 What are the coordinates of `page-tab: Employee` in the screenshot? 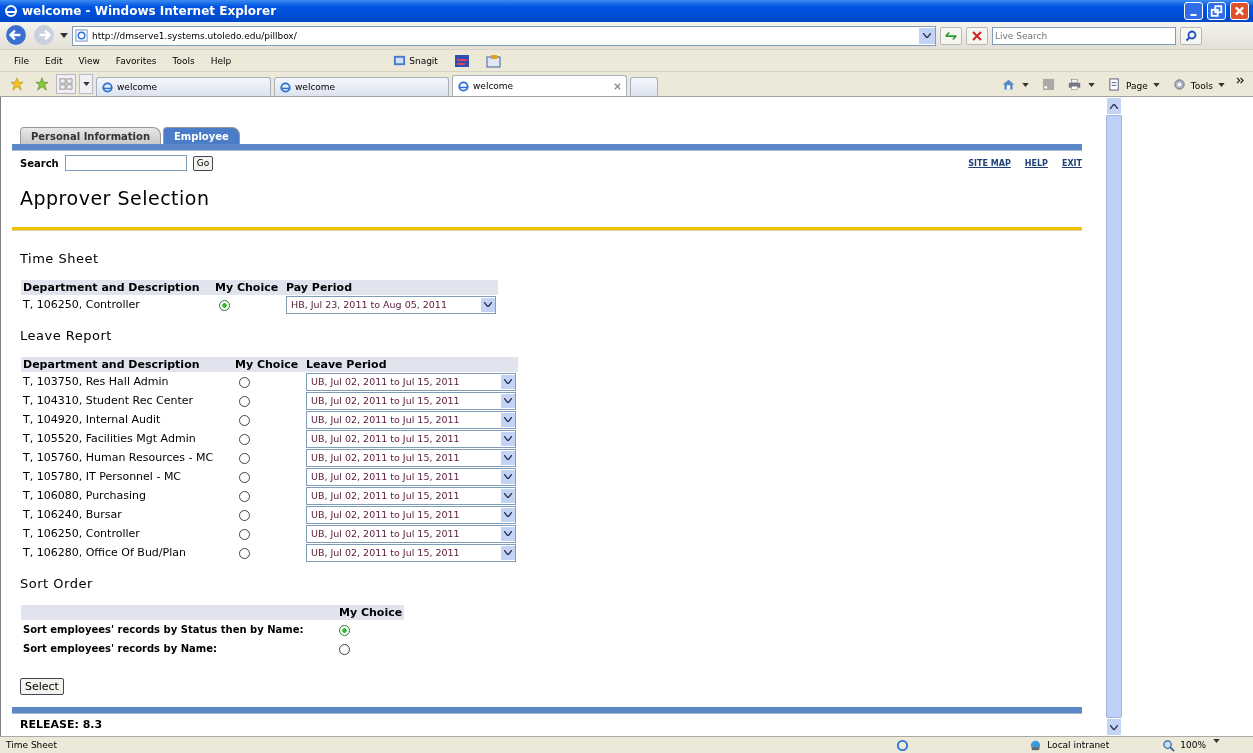 It's located at (201, 135).